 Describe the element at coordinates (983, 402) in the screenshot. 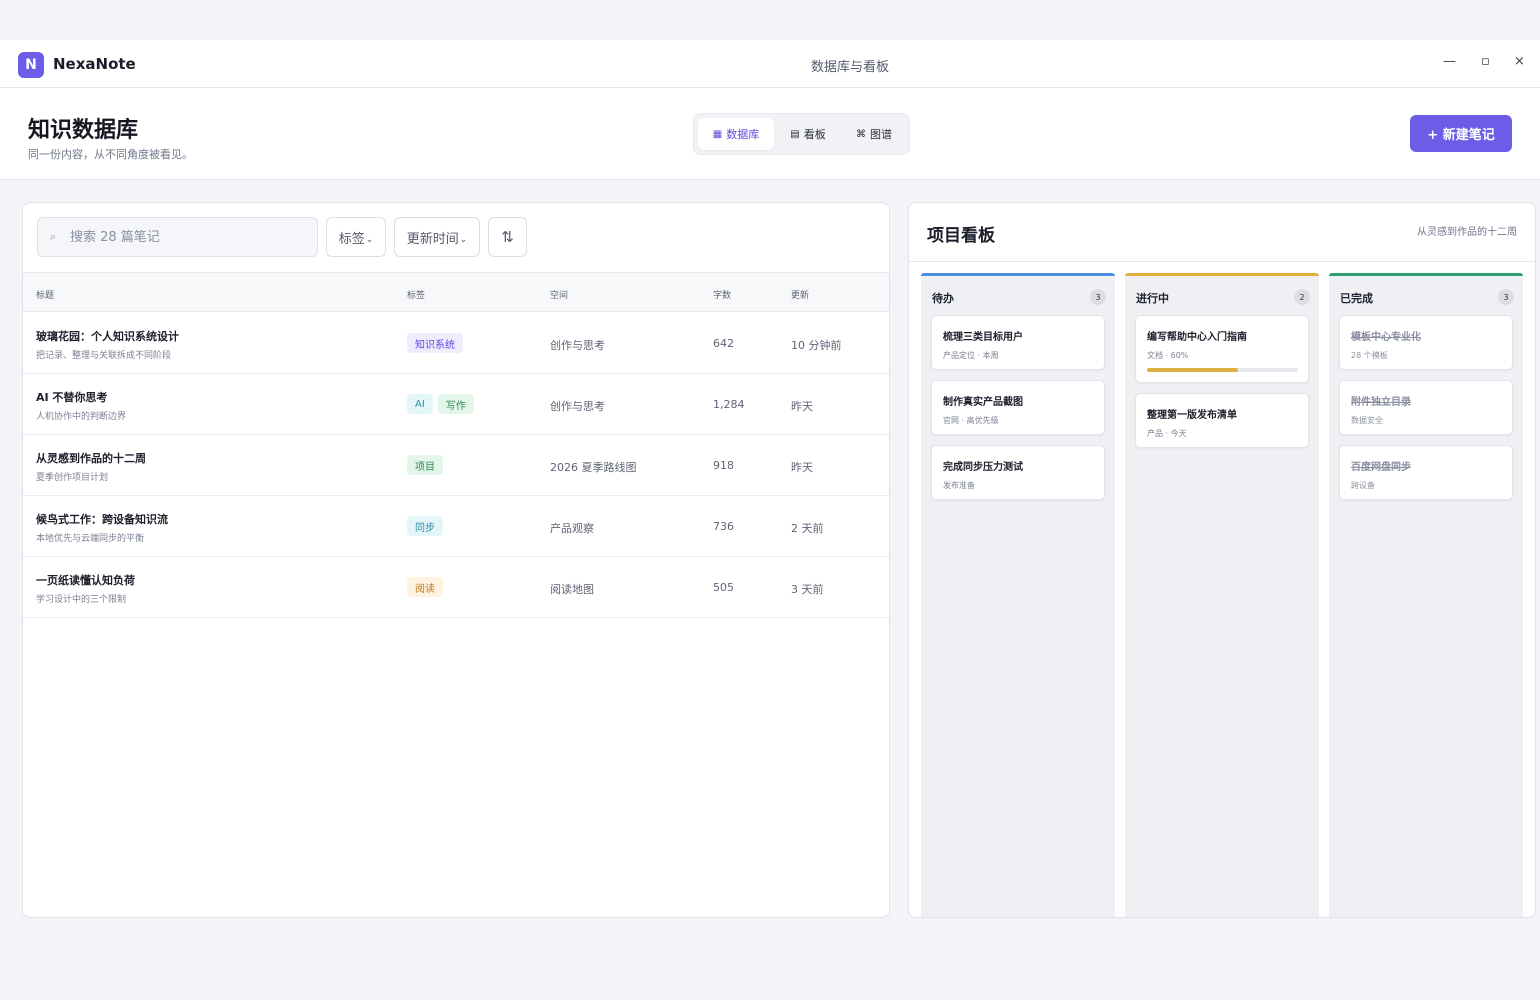

I see `card-title: 制作真实产品截图` at that location.